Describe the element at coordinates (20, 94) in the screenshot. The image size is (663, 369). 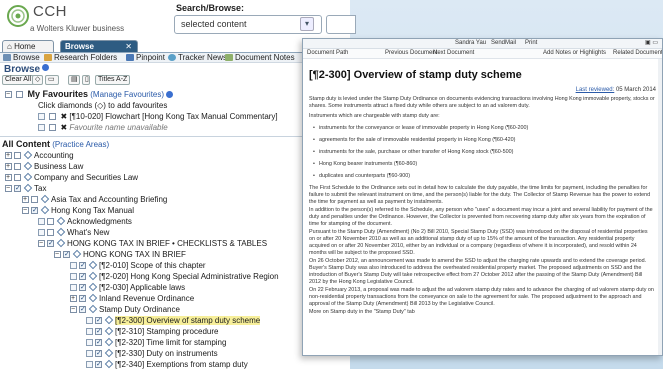
I see `favourites-checkbox` at that location.